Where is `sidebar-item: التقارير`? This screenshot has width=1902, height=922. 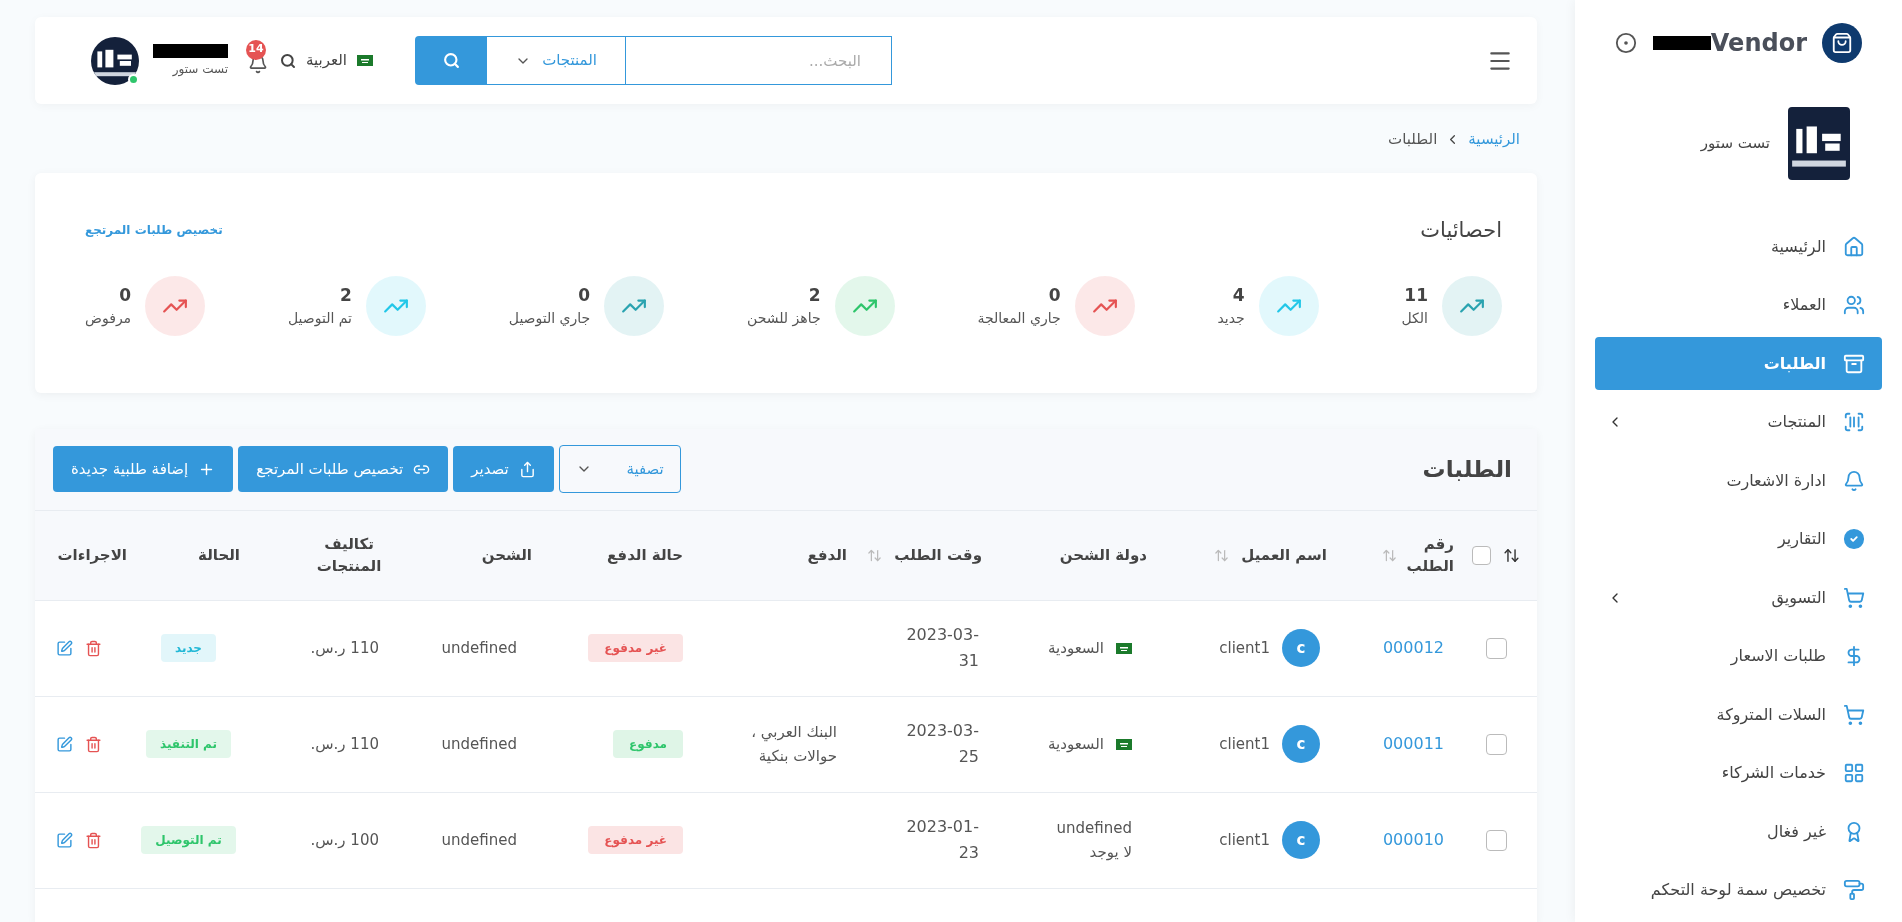 sidebar-item: التقارير is located at coordinates (1738, 539).